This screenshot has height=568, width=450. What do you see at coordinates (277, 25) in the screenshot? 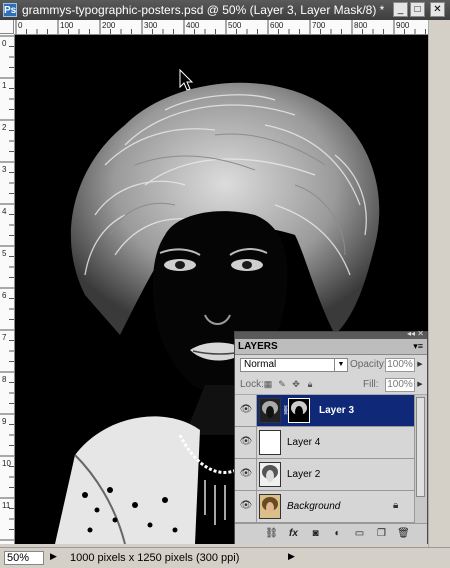
I see `ruler-label: 600` at bounding box center [277, 25].